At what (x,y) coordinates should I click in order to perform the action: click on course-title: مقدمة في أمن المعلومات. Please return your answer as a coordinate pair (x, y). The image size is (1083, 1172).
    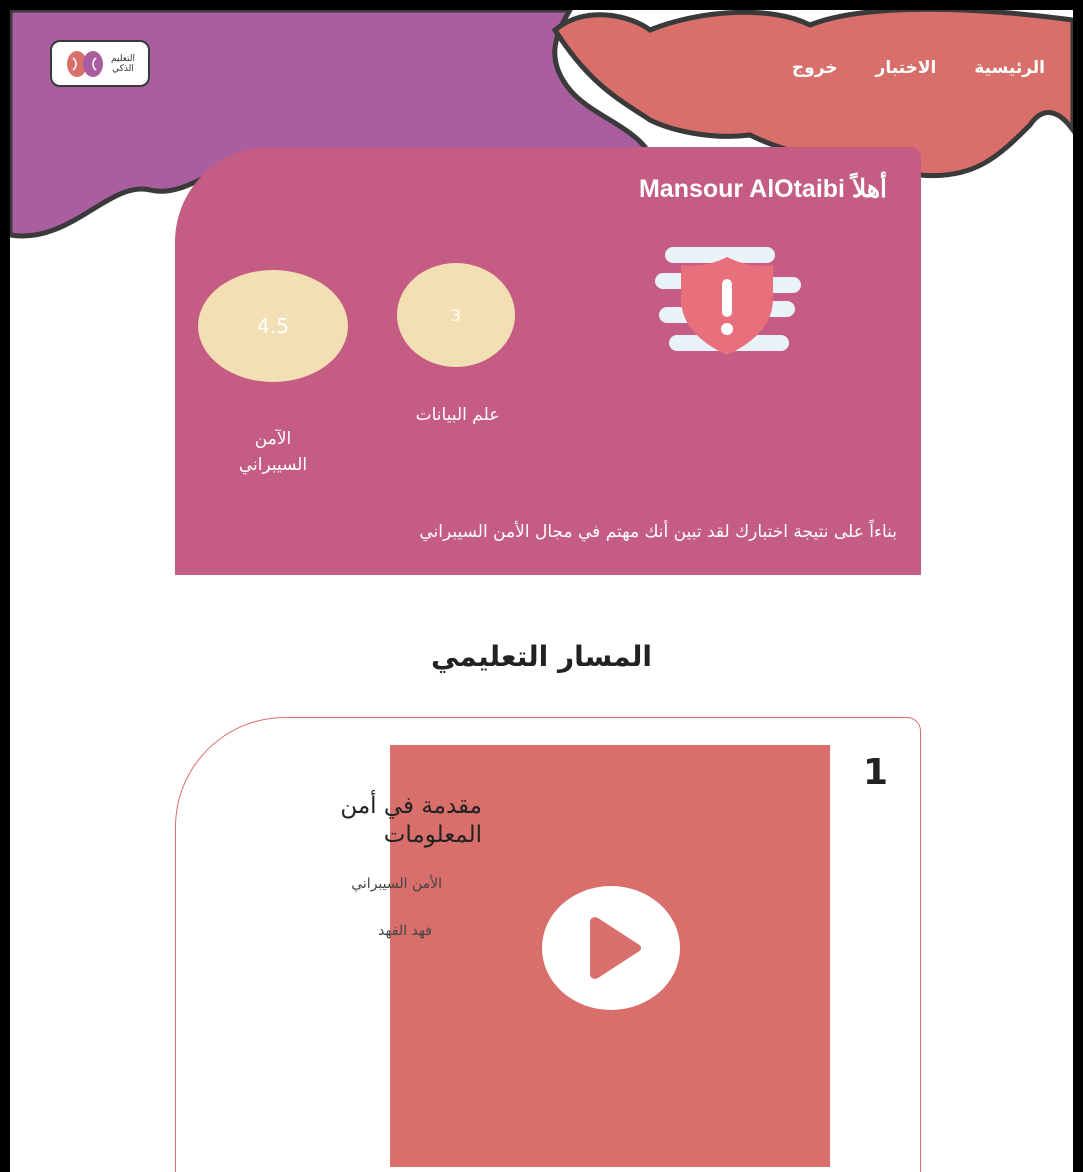
    Looking at the image, I should click on (411, 820).